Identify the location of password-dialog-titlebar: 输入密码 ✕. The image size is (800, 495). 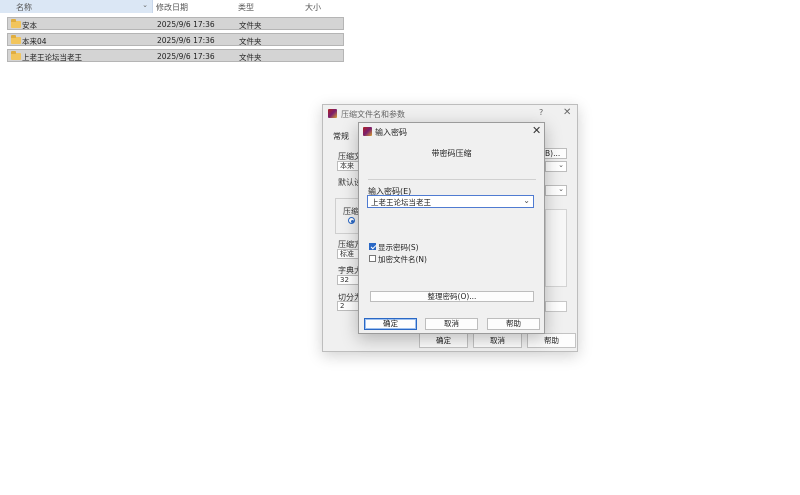
(451, 131).